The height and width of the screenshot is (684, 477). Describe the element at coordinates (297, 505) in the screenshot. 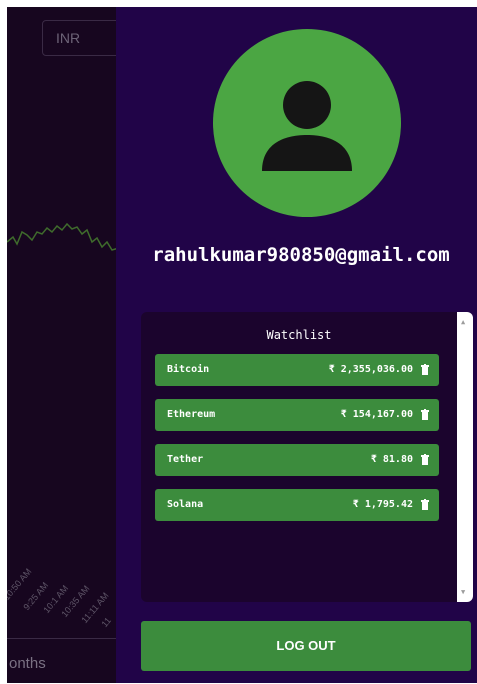

I see `watchlist-item-solana: Solana ₹ 1,795.42` at that location.